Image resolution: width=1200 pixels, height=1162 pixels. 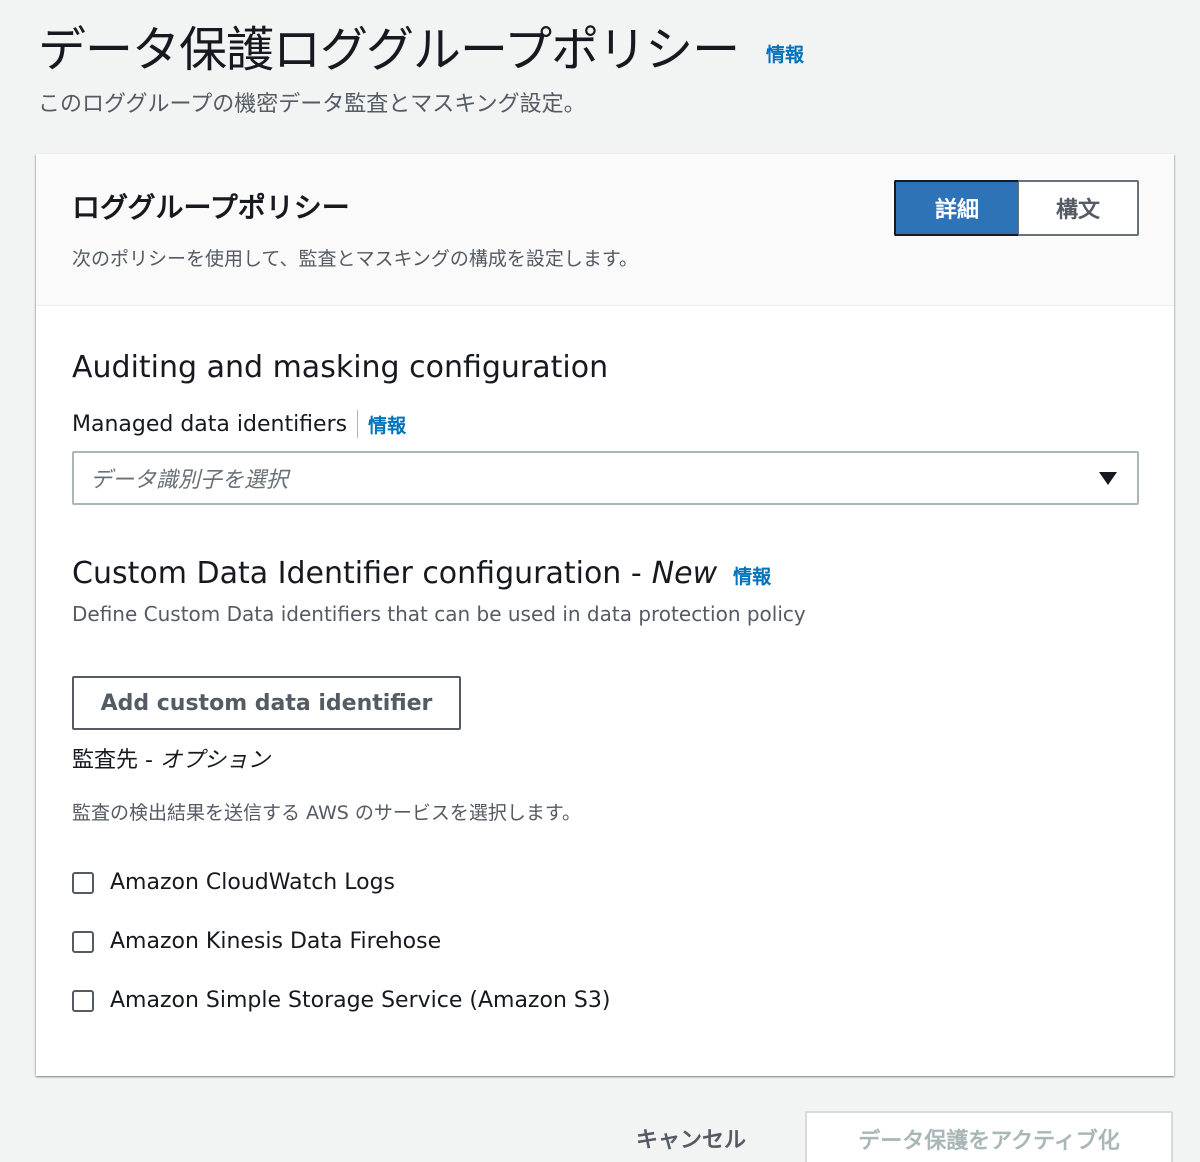 What do you see at coordinates (210, 424) in the screenshot?
I see `managed-identifiers-label: Managed data identifiers` at bounding box center [210, 424].